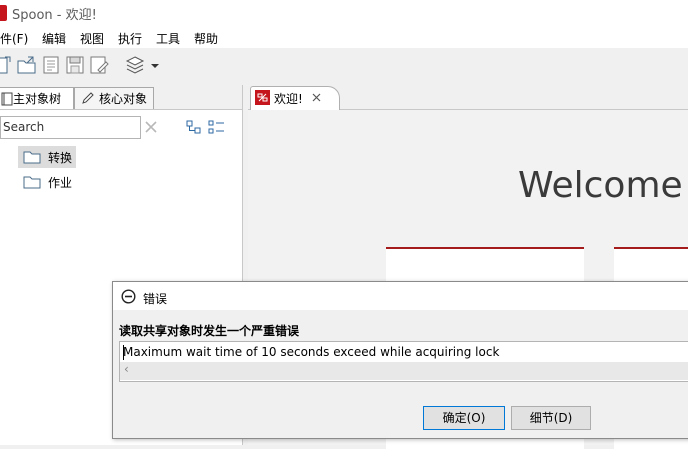  I want to click on tree-item-jobs: 作业, so click(47, 182).